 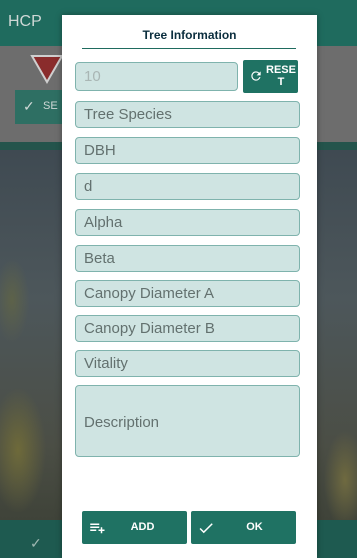 What do you see at coordinates (243, 527) in the screenshot?
I see `ok-button: OK` at bounding box center [243, 527].